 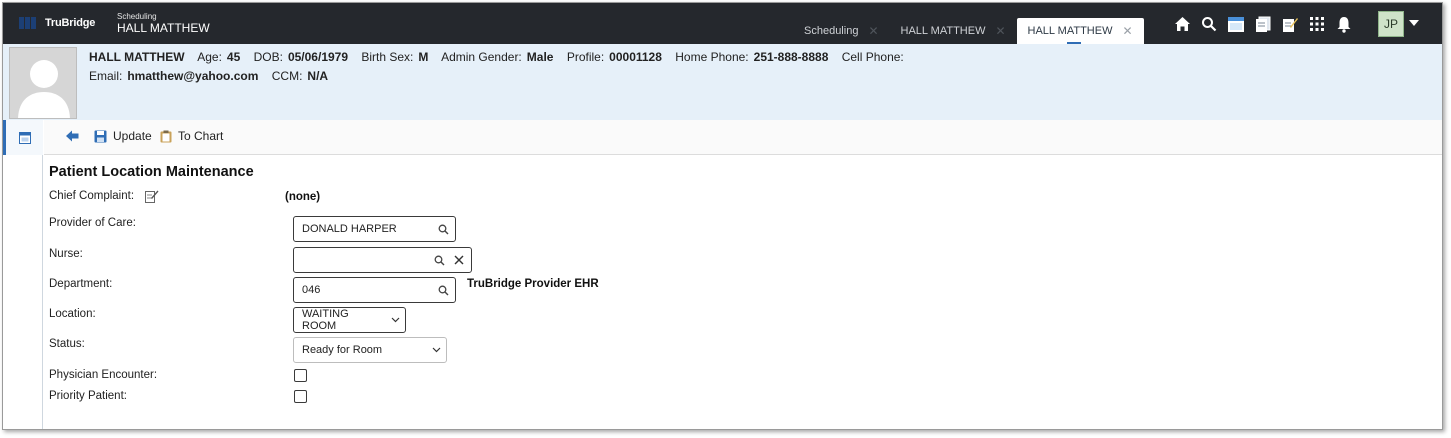 I want to click on location-value: WAITING ROOM, so click(x=325, y=320).